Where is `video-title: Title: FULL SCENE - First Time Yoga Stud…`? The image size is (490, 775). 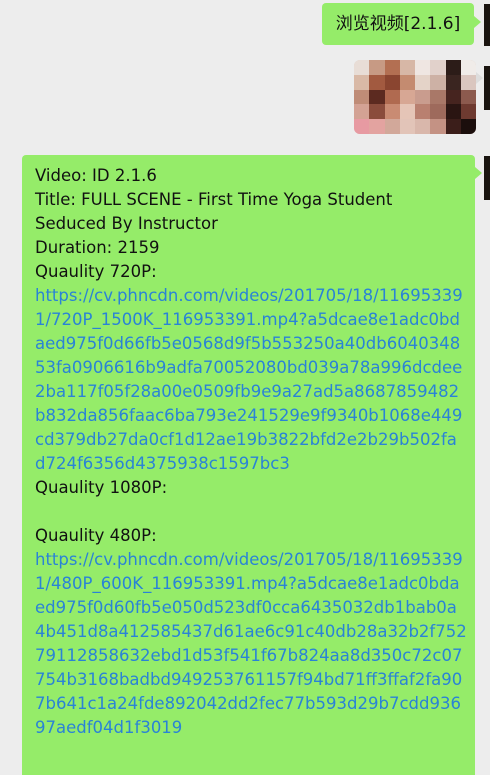 video-title: Title: FULL SCENE - First Time Yoga Stud… is located at coordinates (214, 199).